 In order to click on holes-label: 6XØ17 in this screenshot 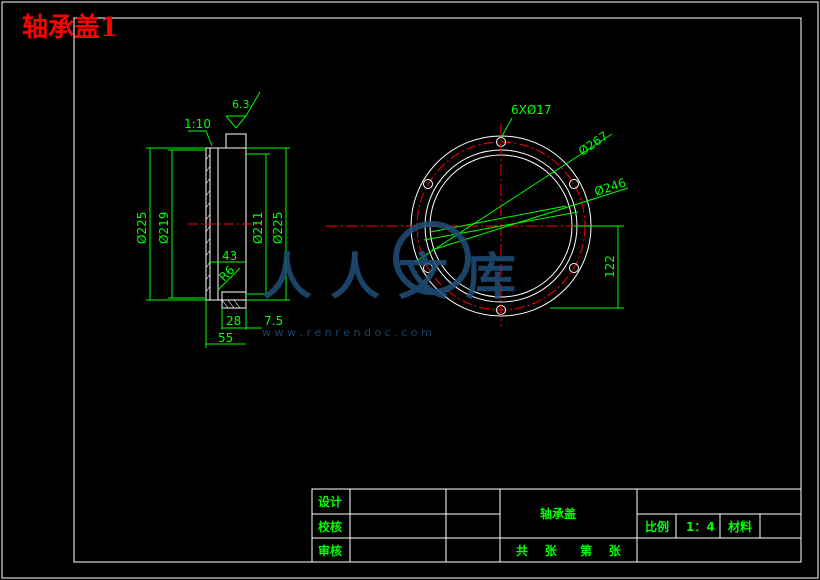, I will do `click(531, 110)`.